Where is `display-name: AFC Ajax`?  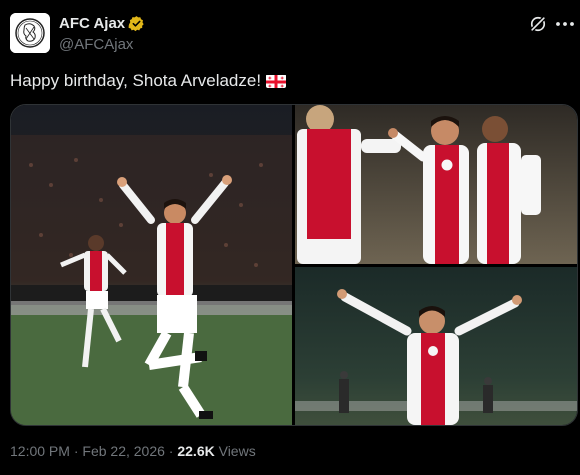
display-name: AFC Ajax is located at coordinates (92, 23).